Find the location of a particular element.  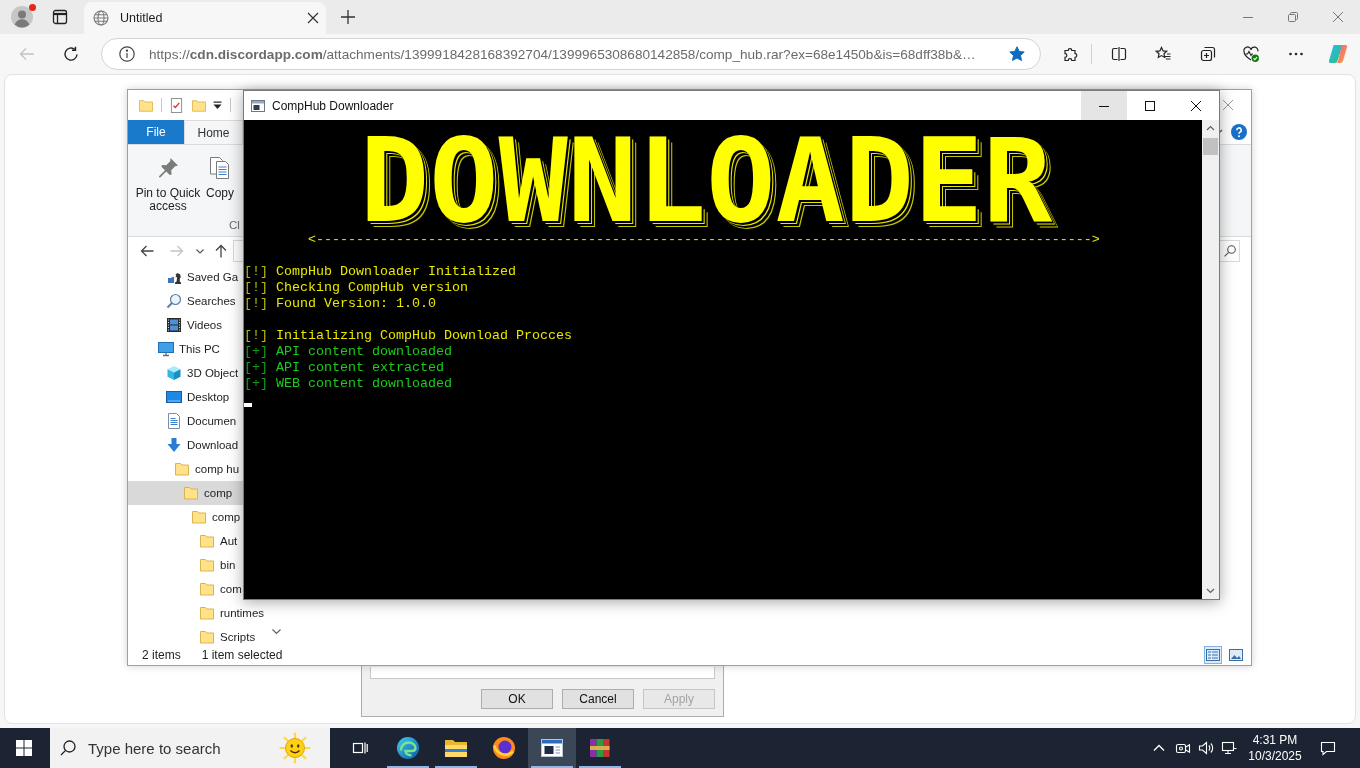

copy-icon is located at coordinates (220, 168).